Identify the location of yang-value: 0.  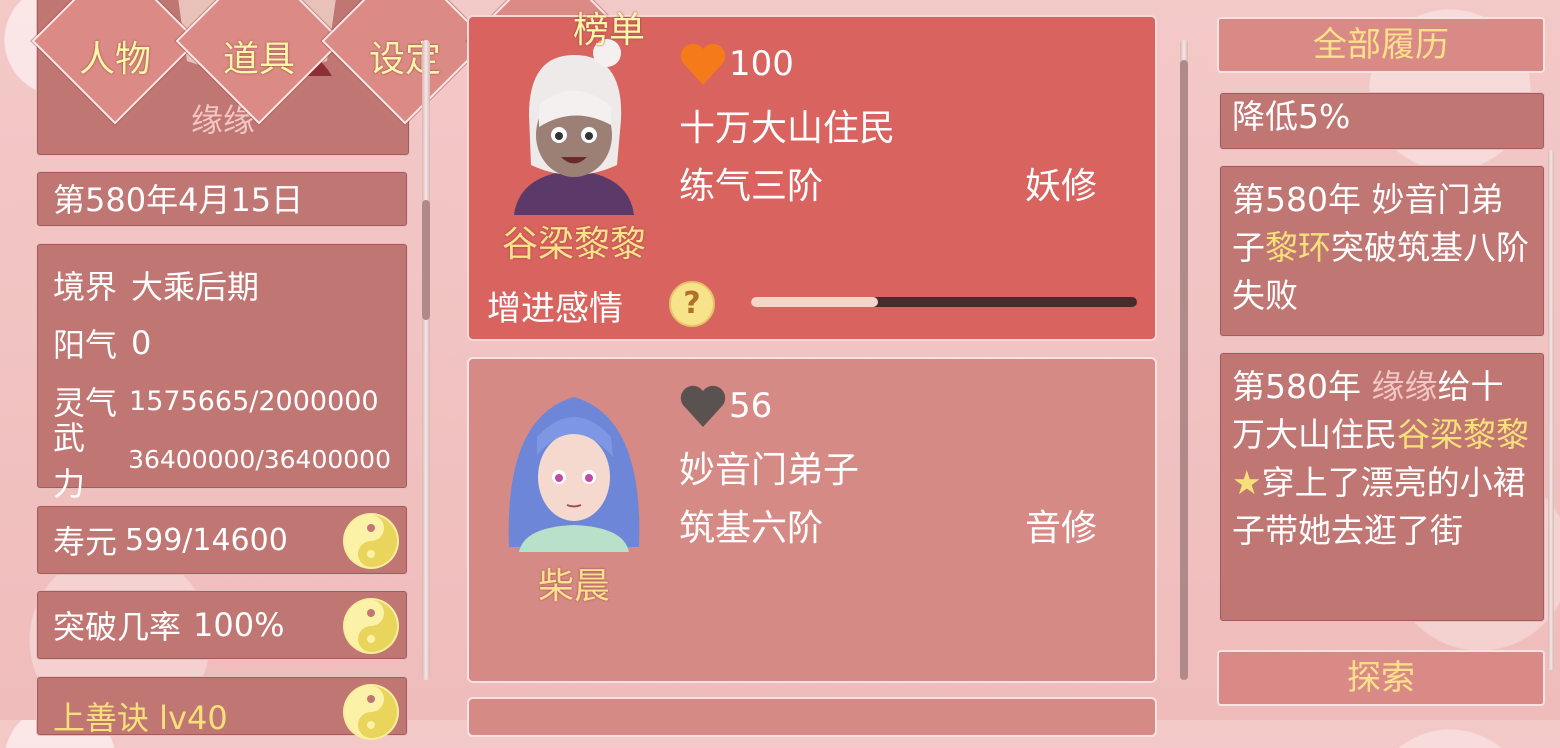
(141, 343).